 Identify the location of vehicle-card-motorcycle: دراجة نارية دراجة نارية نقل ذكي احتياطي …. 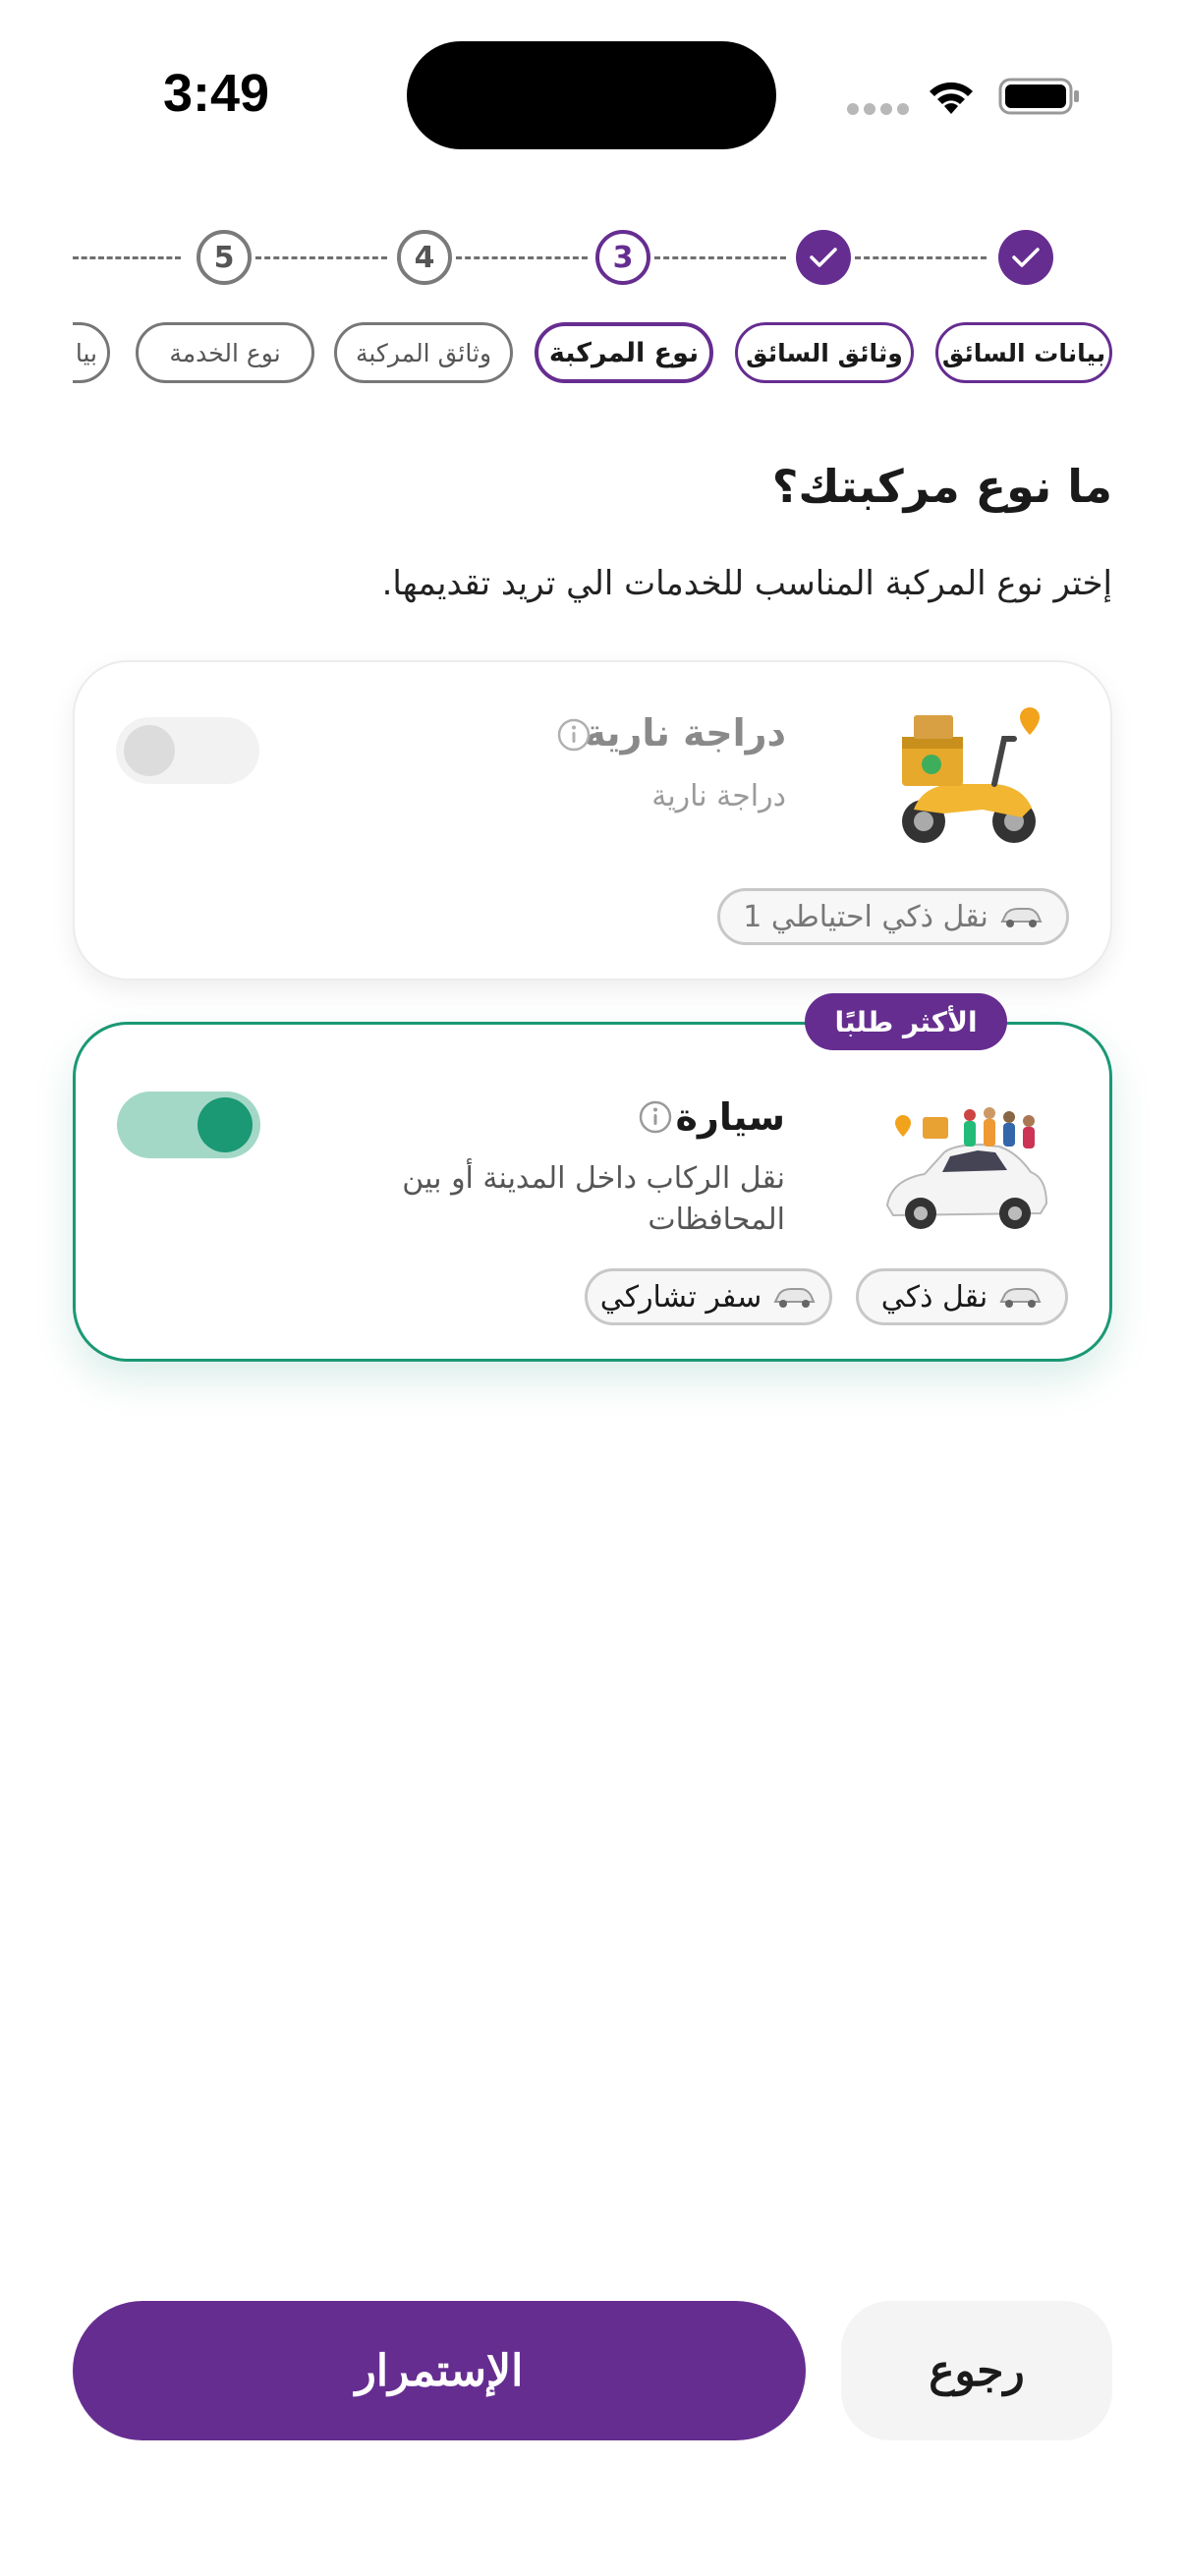
(592, 820).